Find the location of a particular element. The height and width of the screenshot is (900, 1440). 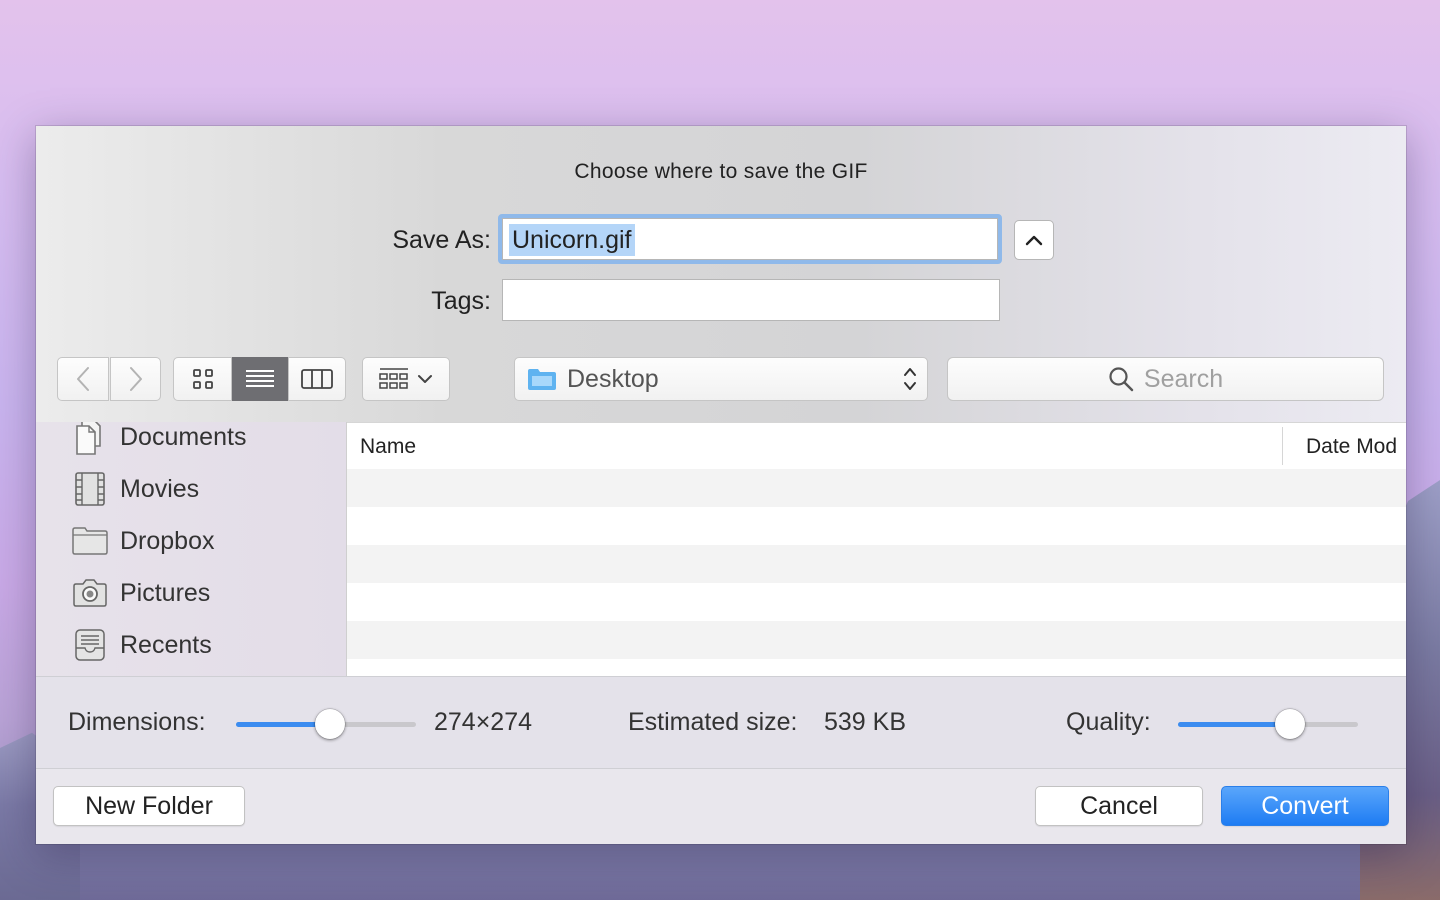

chevron-up-icon is located at coordinates (1034, 240).